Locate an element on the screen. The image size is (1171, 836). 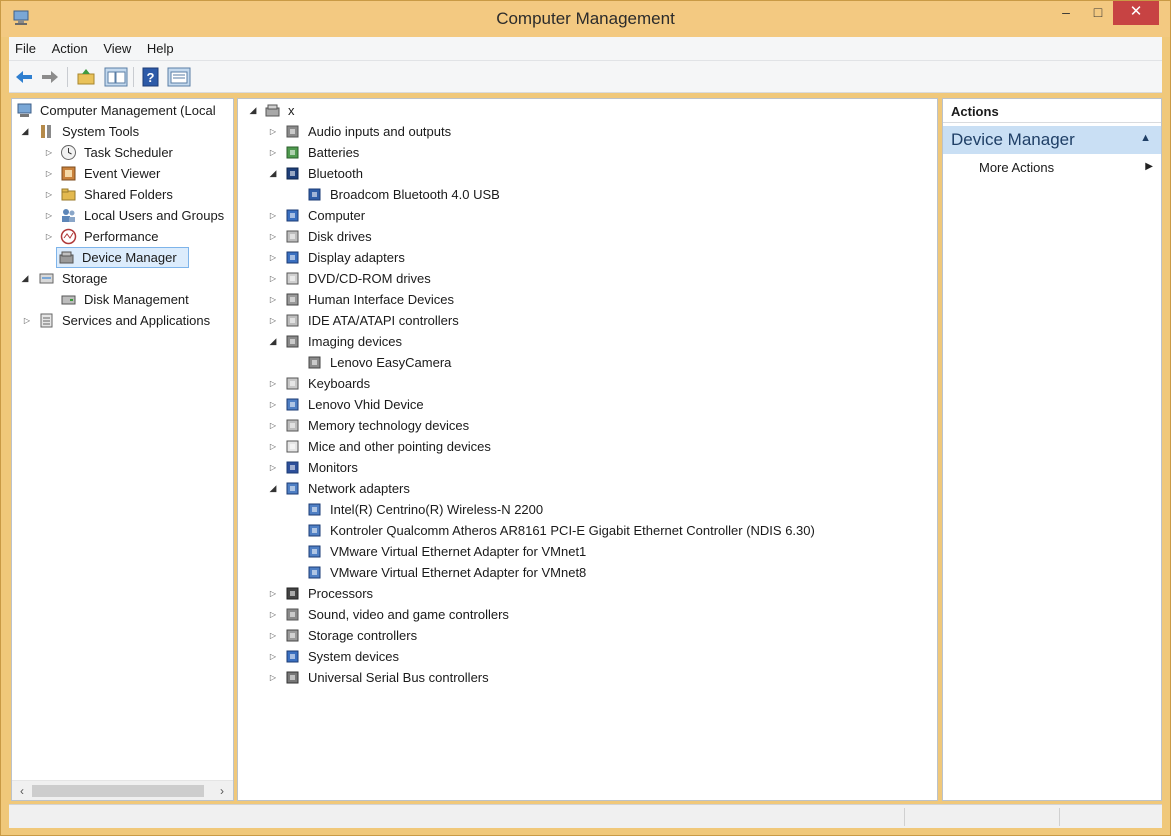
device-tree-item: ▷ Universal Serial Bus controllers is located at coordinates (587, 677).